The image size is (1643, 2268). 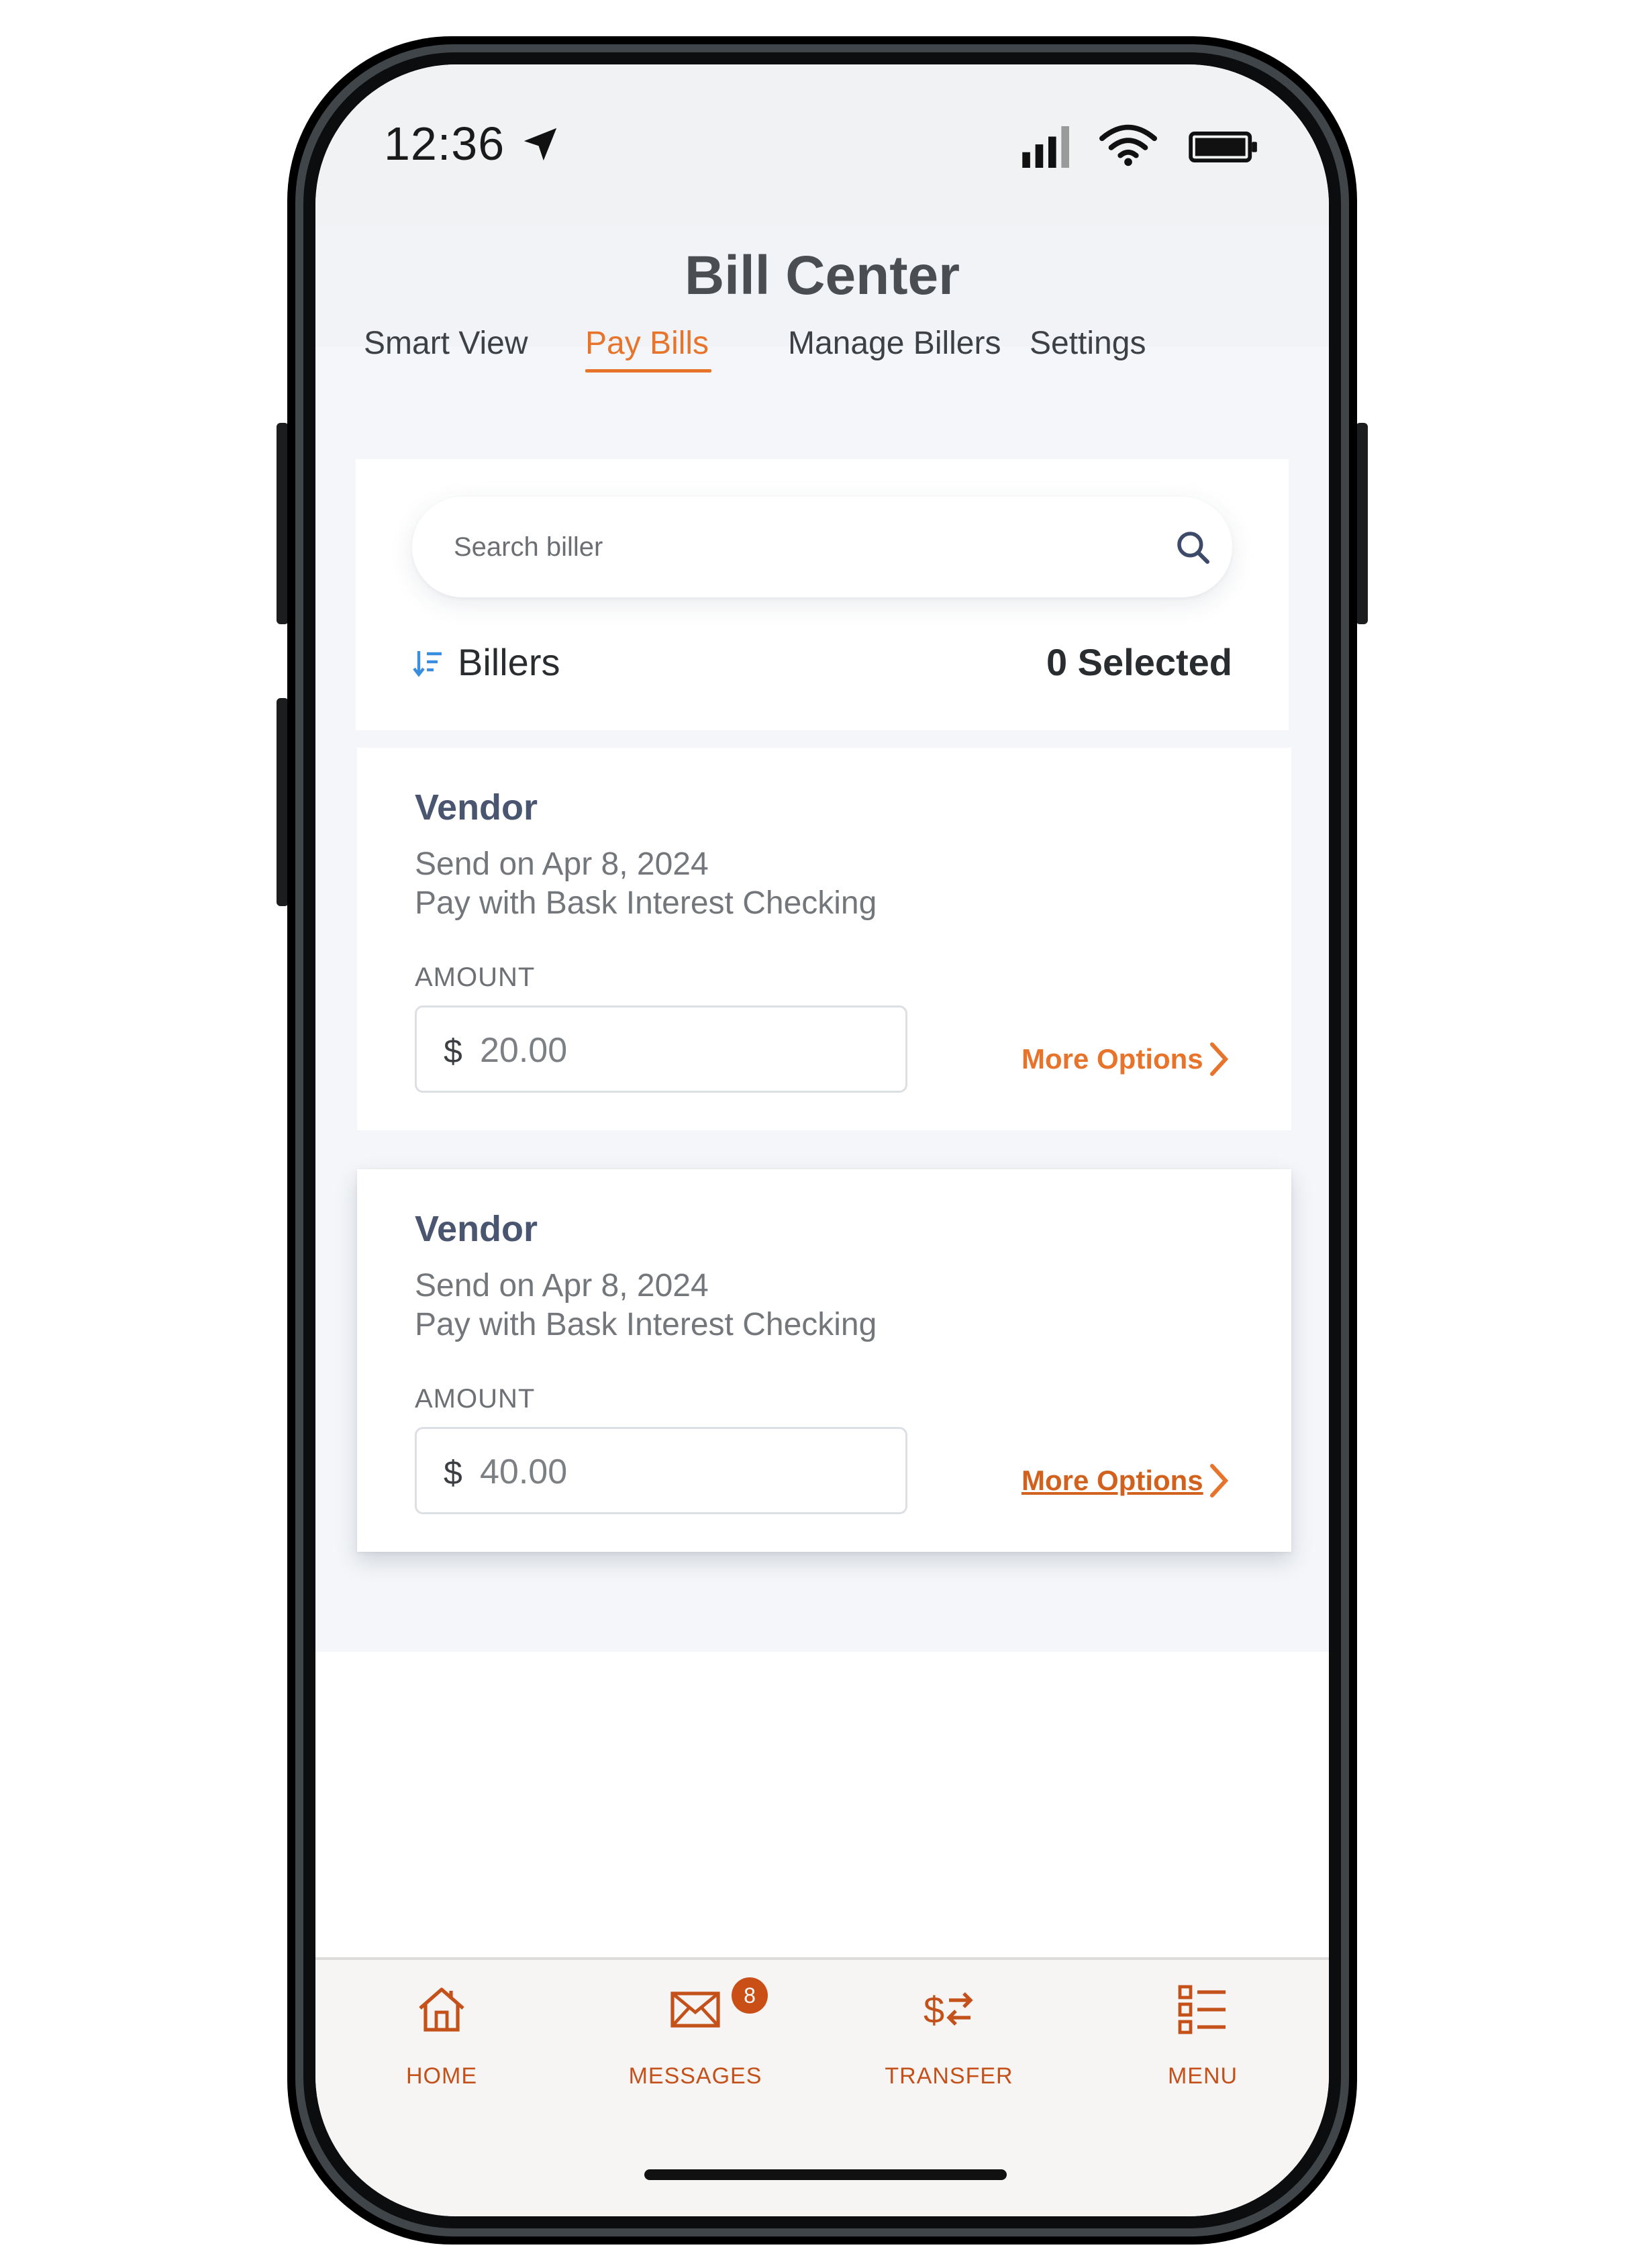 What do you see at coordinates (695, 2076) in the screenshot?
I see `nav-label-messages: MESSAGES` at bounding box center [695, 2076].